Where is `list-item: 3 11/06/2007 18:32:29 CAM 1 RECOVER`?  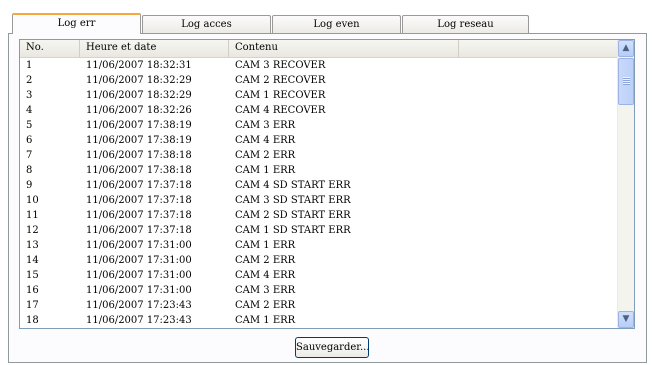
list-item: 3 11/06/2007 18:32:29 CAM 1 RECOVER is located at coordinates (319, 95).